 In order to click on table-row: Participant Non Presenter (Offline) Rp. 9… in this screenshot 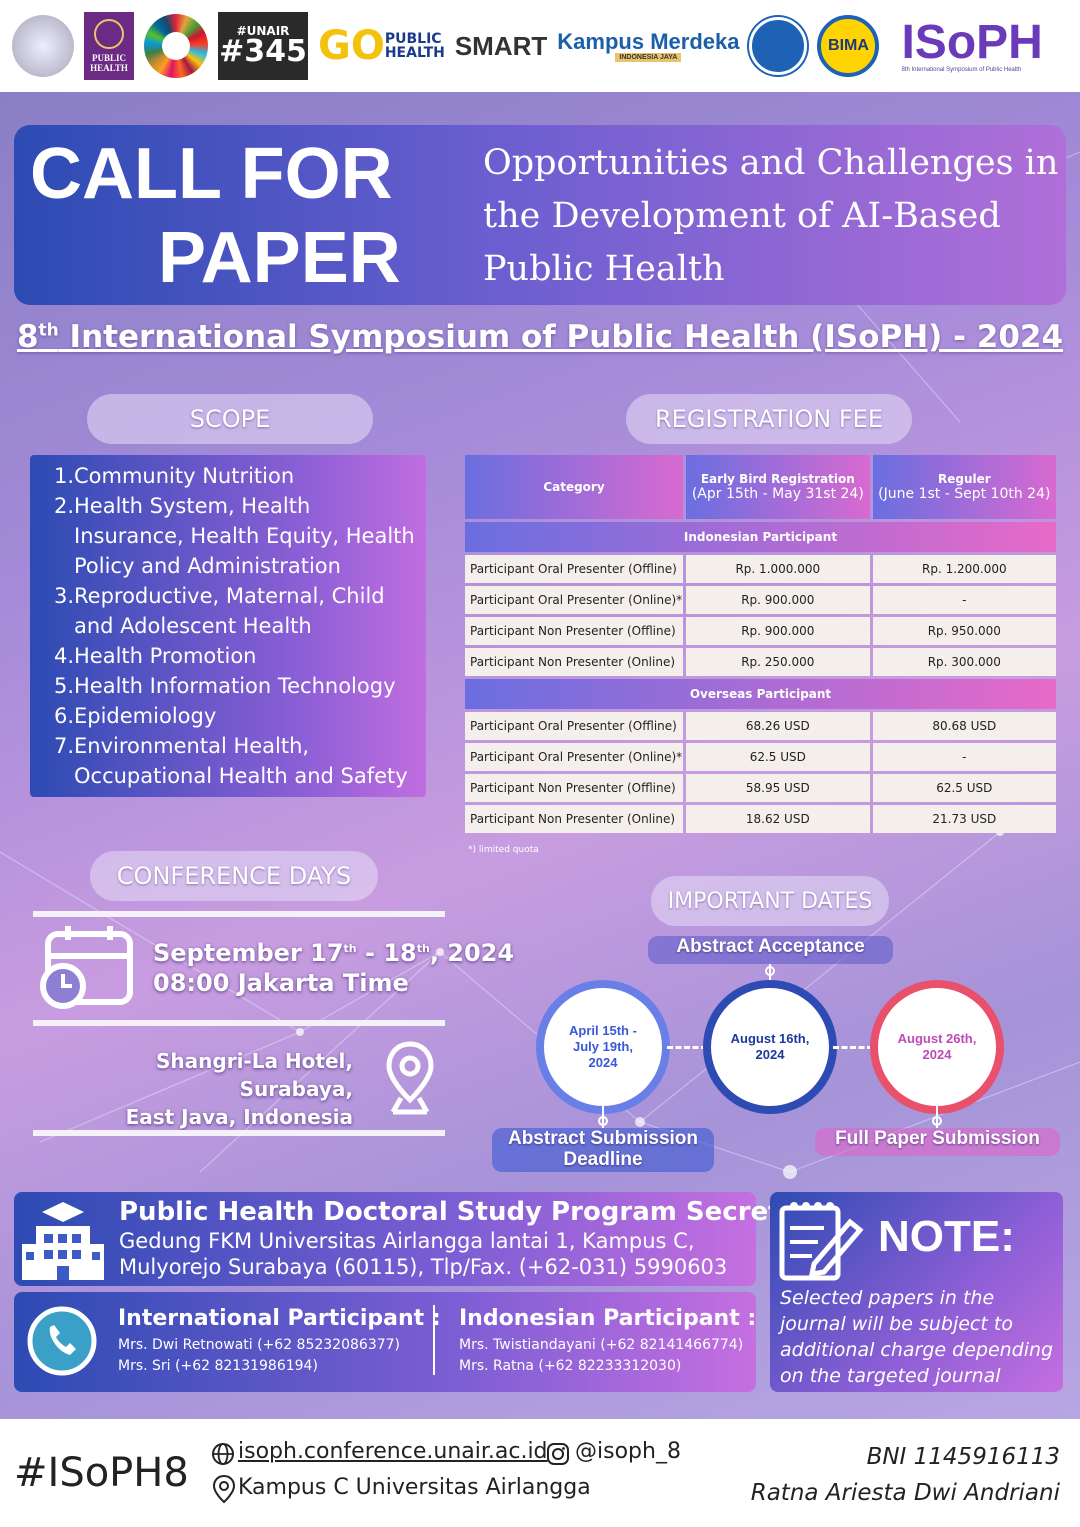, I will do `click(760, 631)`.